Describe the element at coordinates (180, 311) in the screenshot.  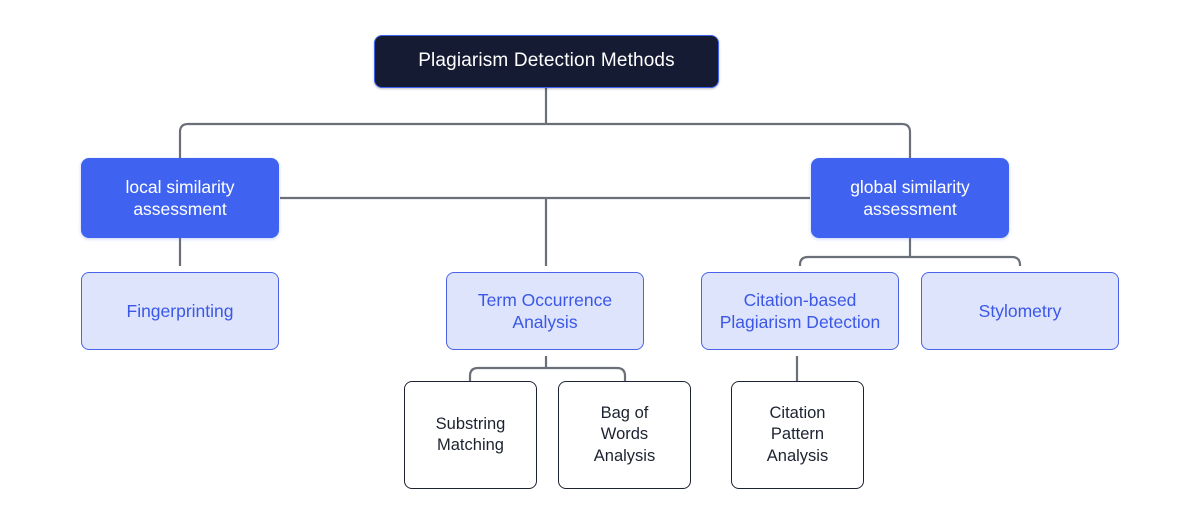
I see `node-fingerprinting: Fingerprinting` at that location.